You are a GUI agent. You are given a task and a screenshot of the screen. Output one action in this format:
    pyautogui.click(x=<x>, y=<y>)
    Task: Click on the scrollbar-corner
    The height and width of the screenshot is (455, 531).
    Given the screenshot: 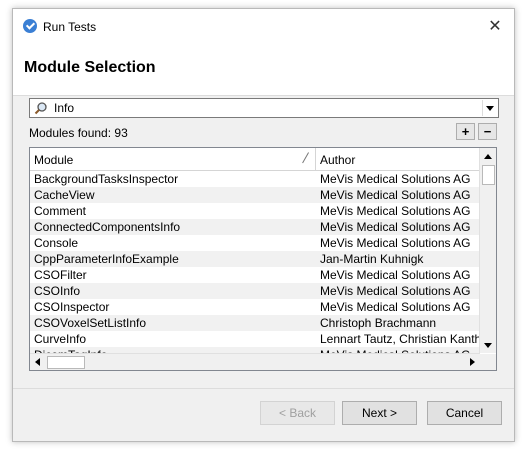 What is the action you would take?
    pyautogui.click(x=488, y=362)
    